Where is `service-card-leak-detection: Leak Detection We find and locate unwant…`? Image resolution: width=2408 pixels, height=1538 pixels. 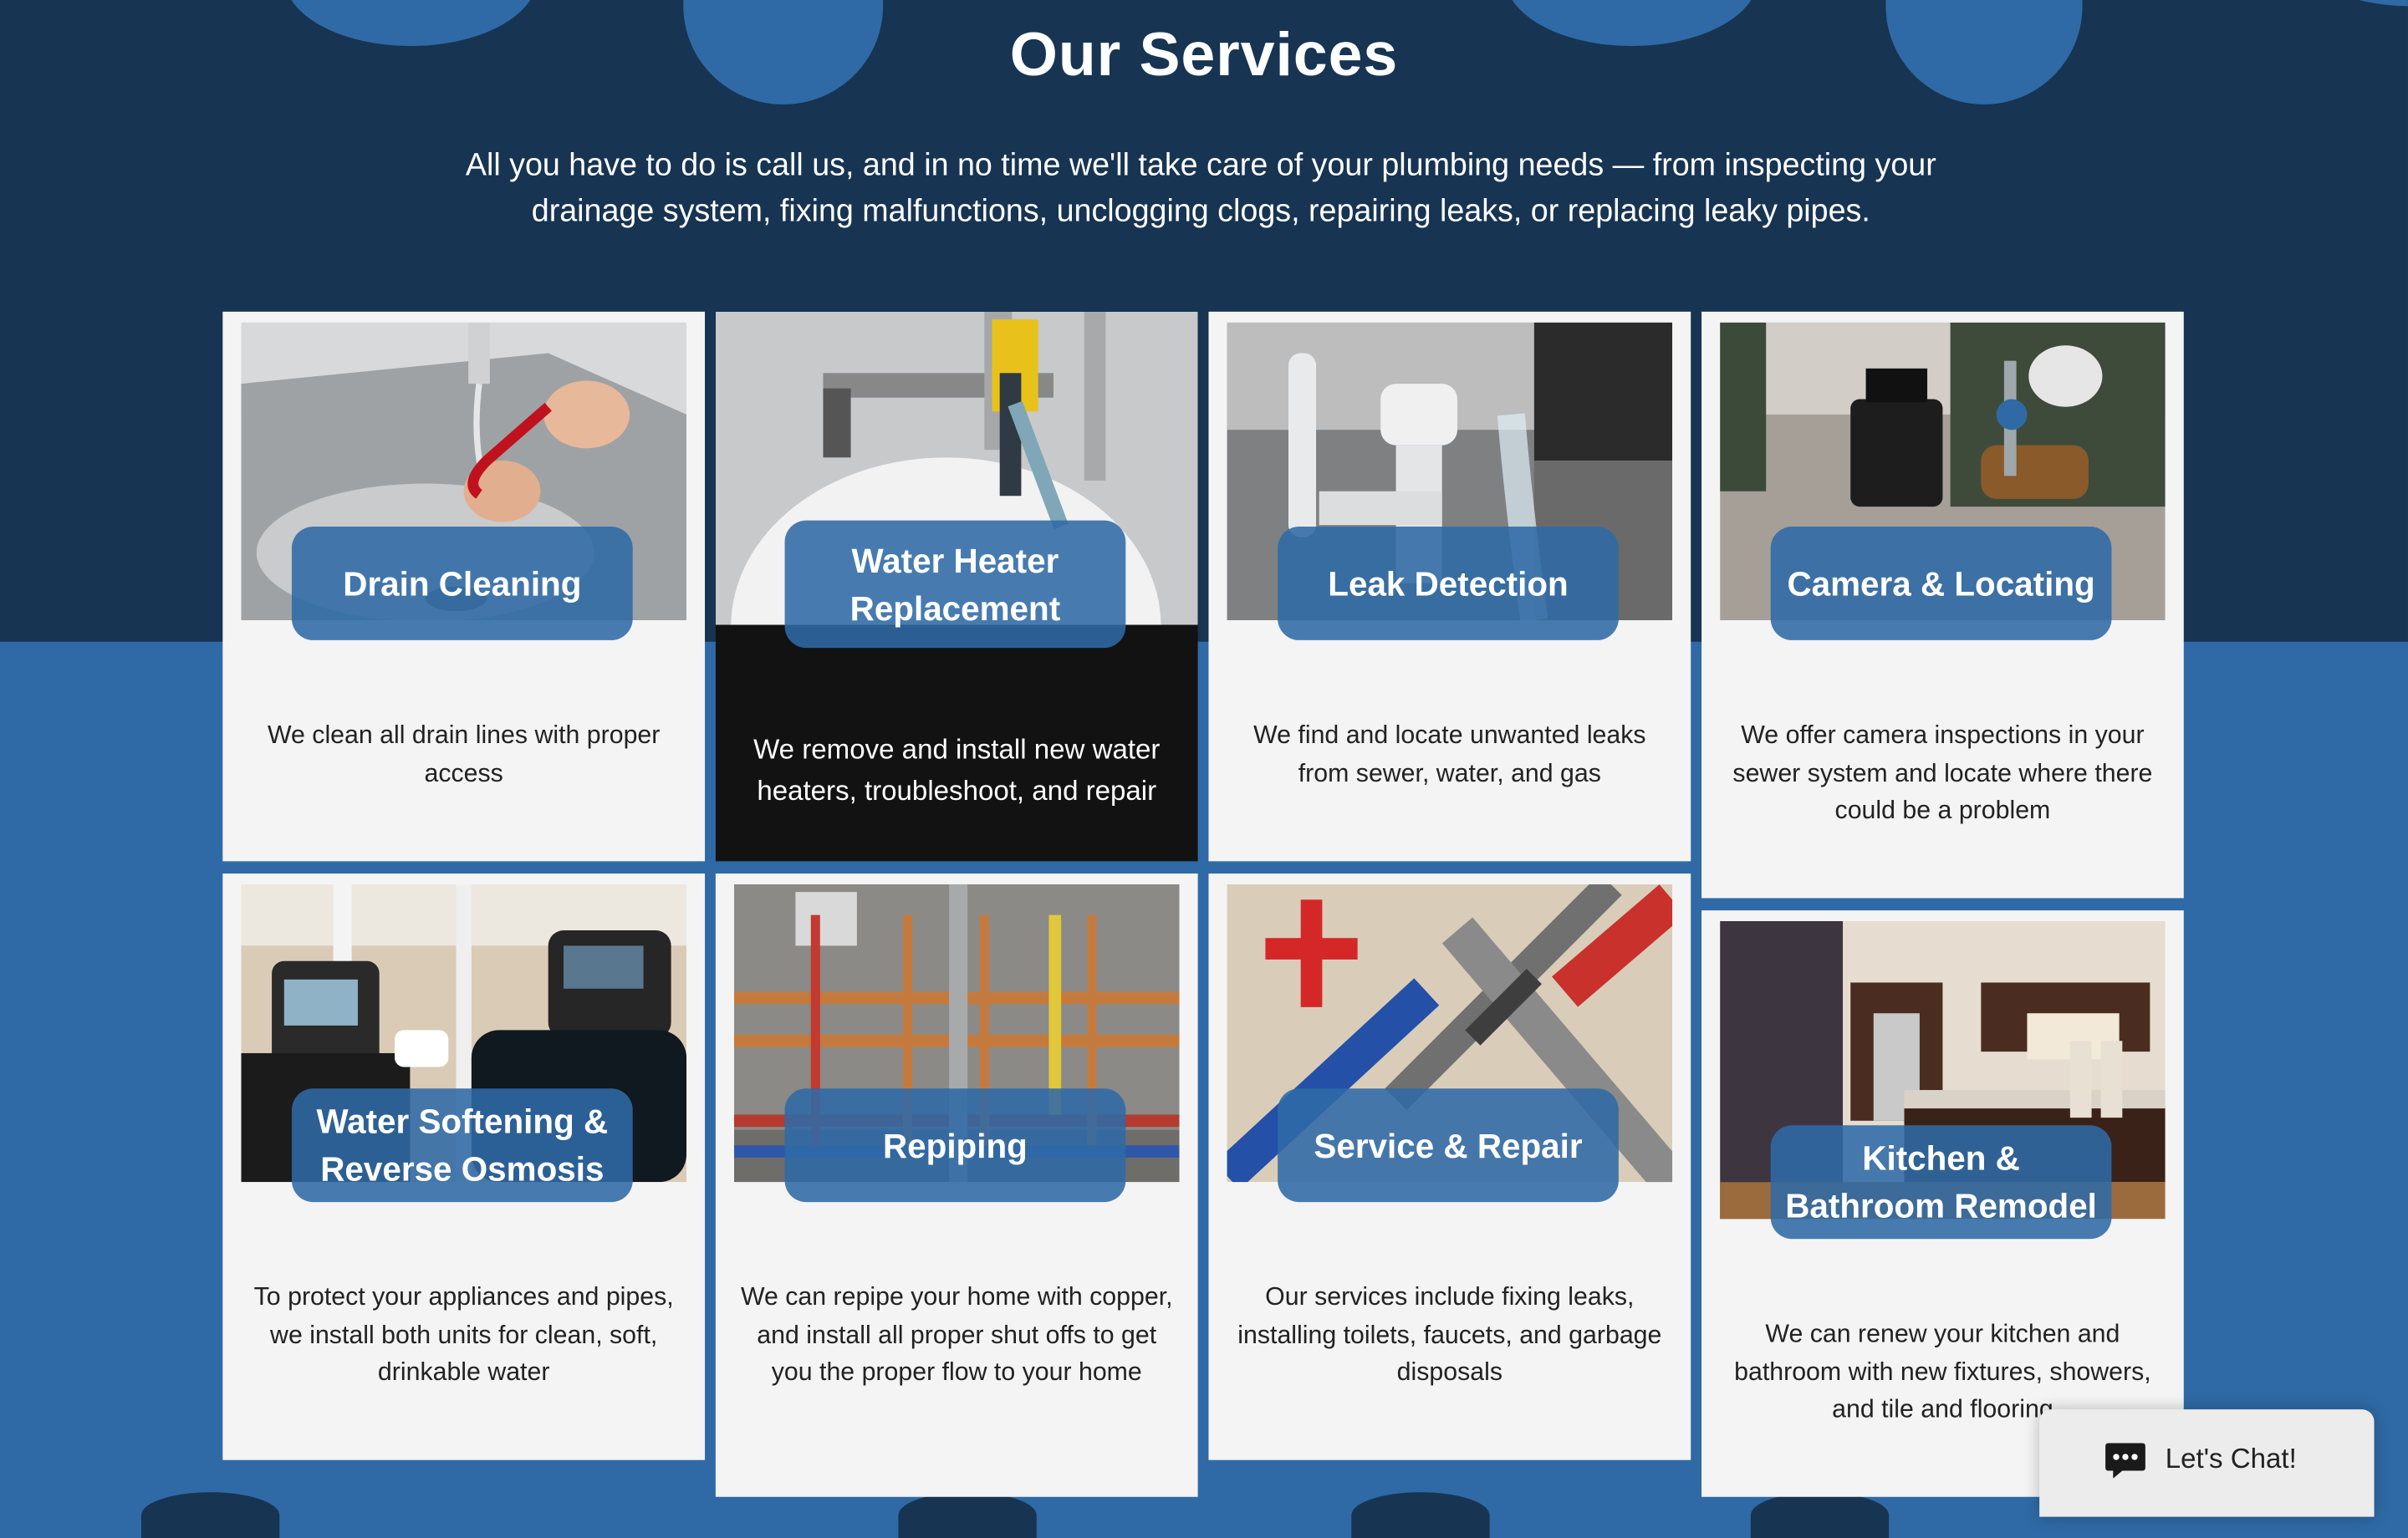
service-card-leak-detection: Leak Detection We find and locate unwant… is located at coordinates (1450, 587).